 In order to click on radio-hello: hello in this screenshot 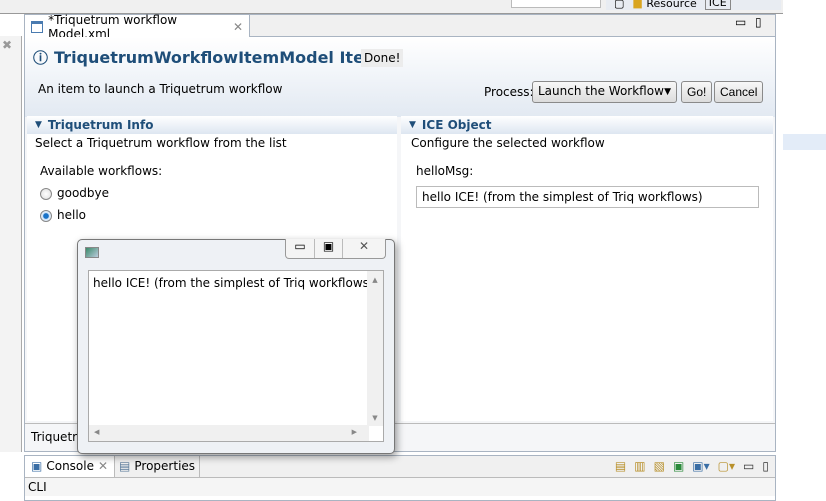, I will do `click(212, 215)`.